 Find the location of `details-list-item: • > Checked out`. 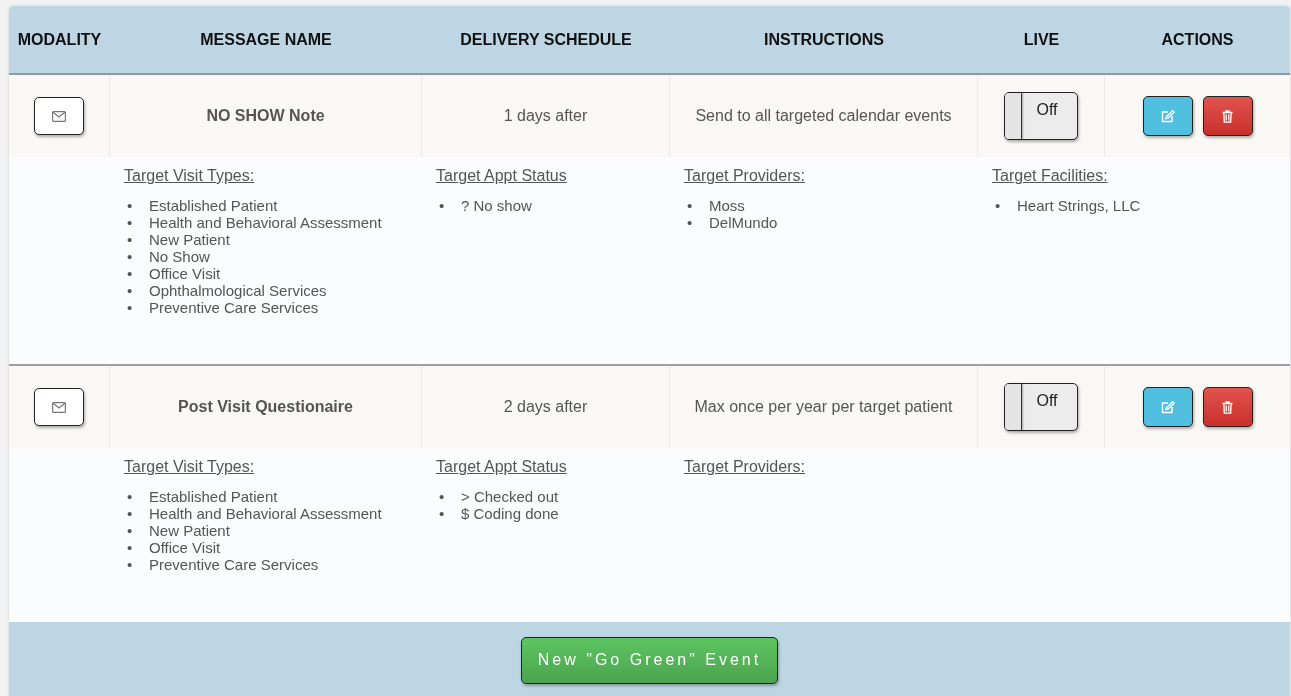

details-list-item: • > Checked out is located at coordinates (499, 496).